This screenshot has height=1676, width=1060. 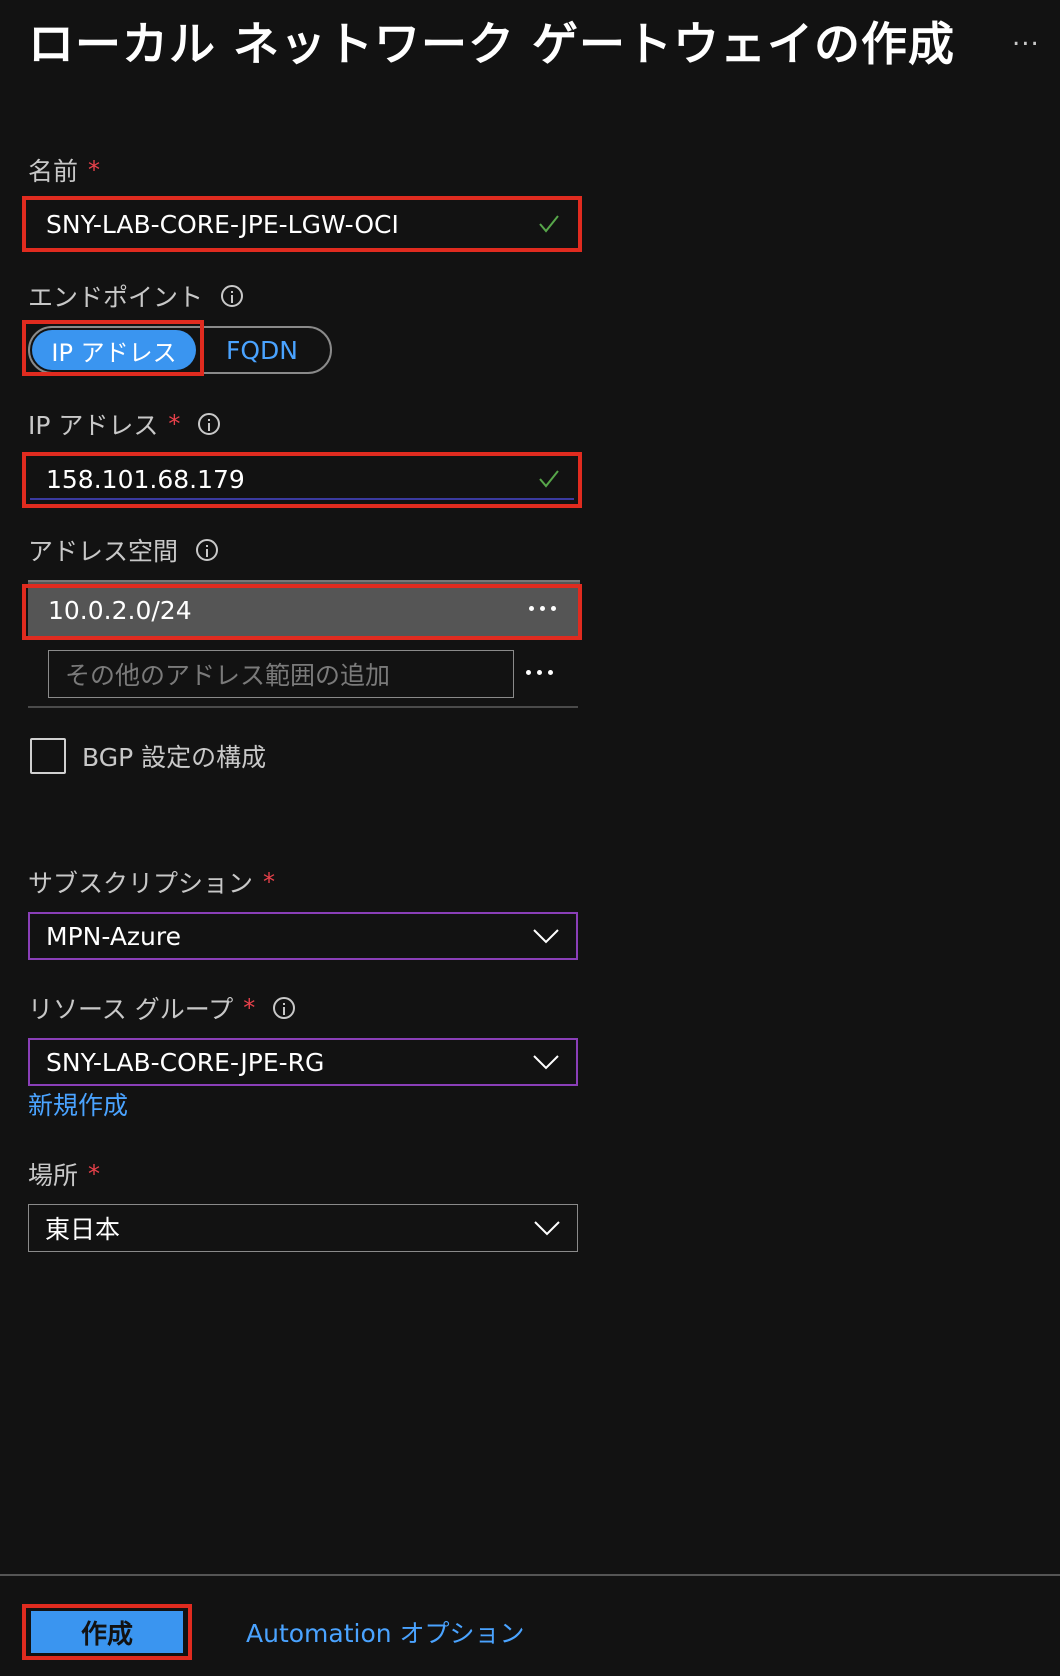 I want to click on resource-group-value: SNY-LAB-CORE-JPE-RG, so click(x=185, y=1062).